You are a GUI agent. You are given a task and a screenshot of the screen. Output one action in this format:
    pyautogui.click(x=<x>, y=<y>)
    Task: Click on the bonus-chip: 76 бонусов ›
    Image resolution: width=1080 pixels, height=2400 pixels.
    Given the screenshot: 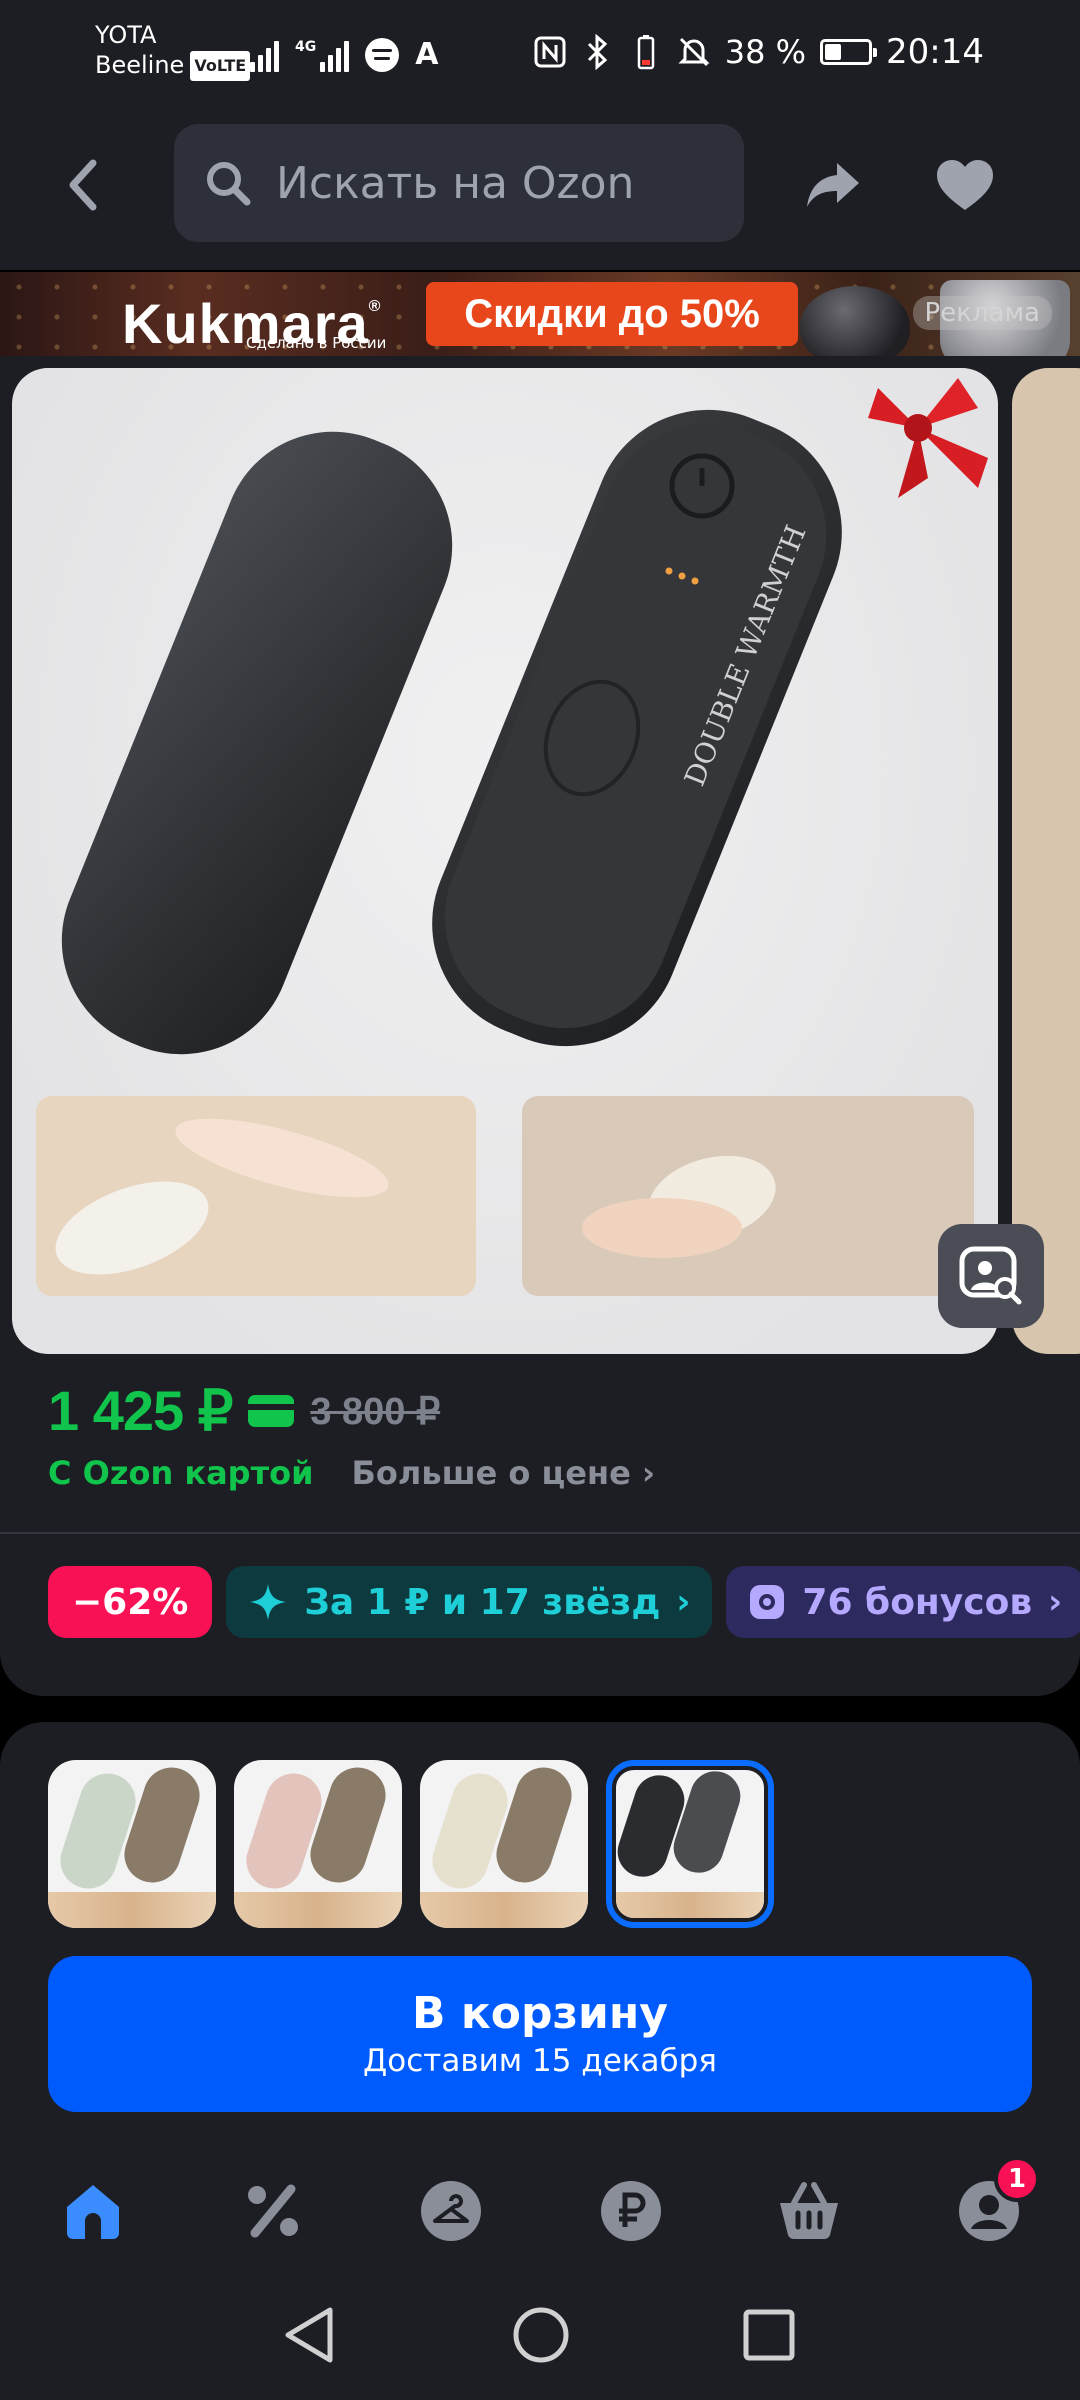 What is the action you would take?
    pyautogui.click(x=903, y=1602)
    